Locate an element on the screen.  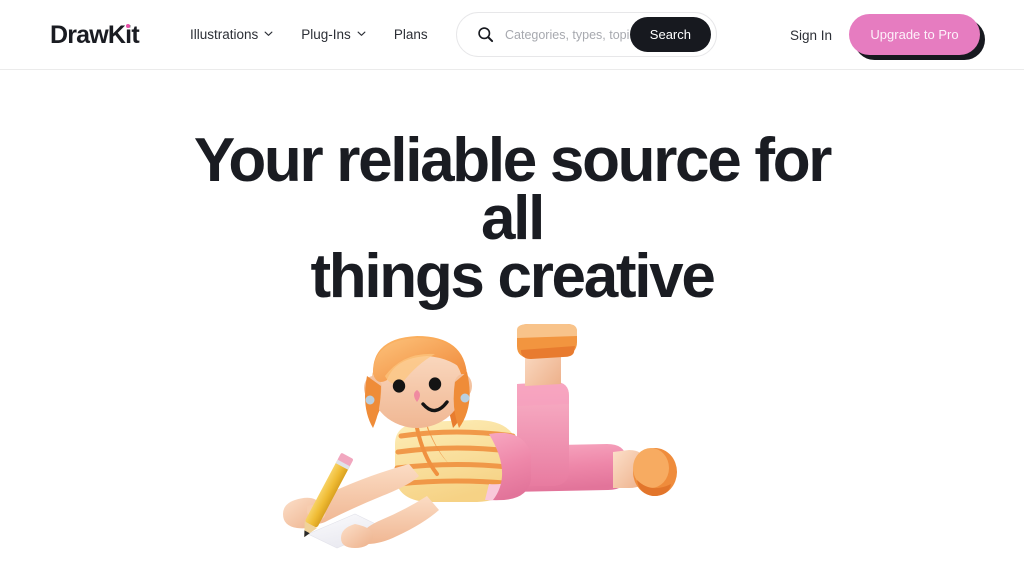
headline-line-1: Your reliable source for all is located at coordinates (512, 189).